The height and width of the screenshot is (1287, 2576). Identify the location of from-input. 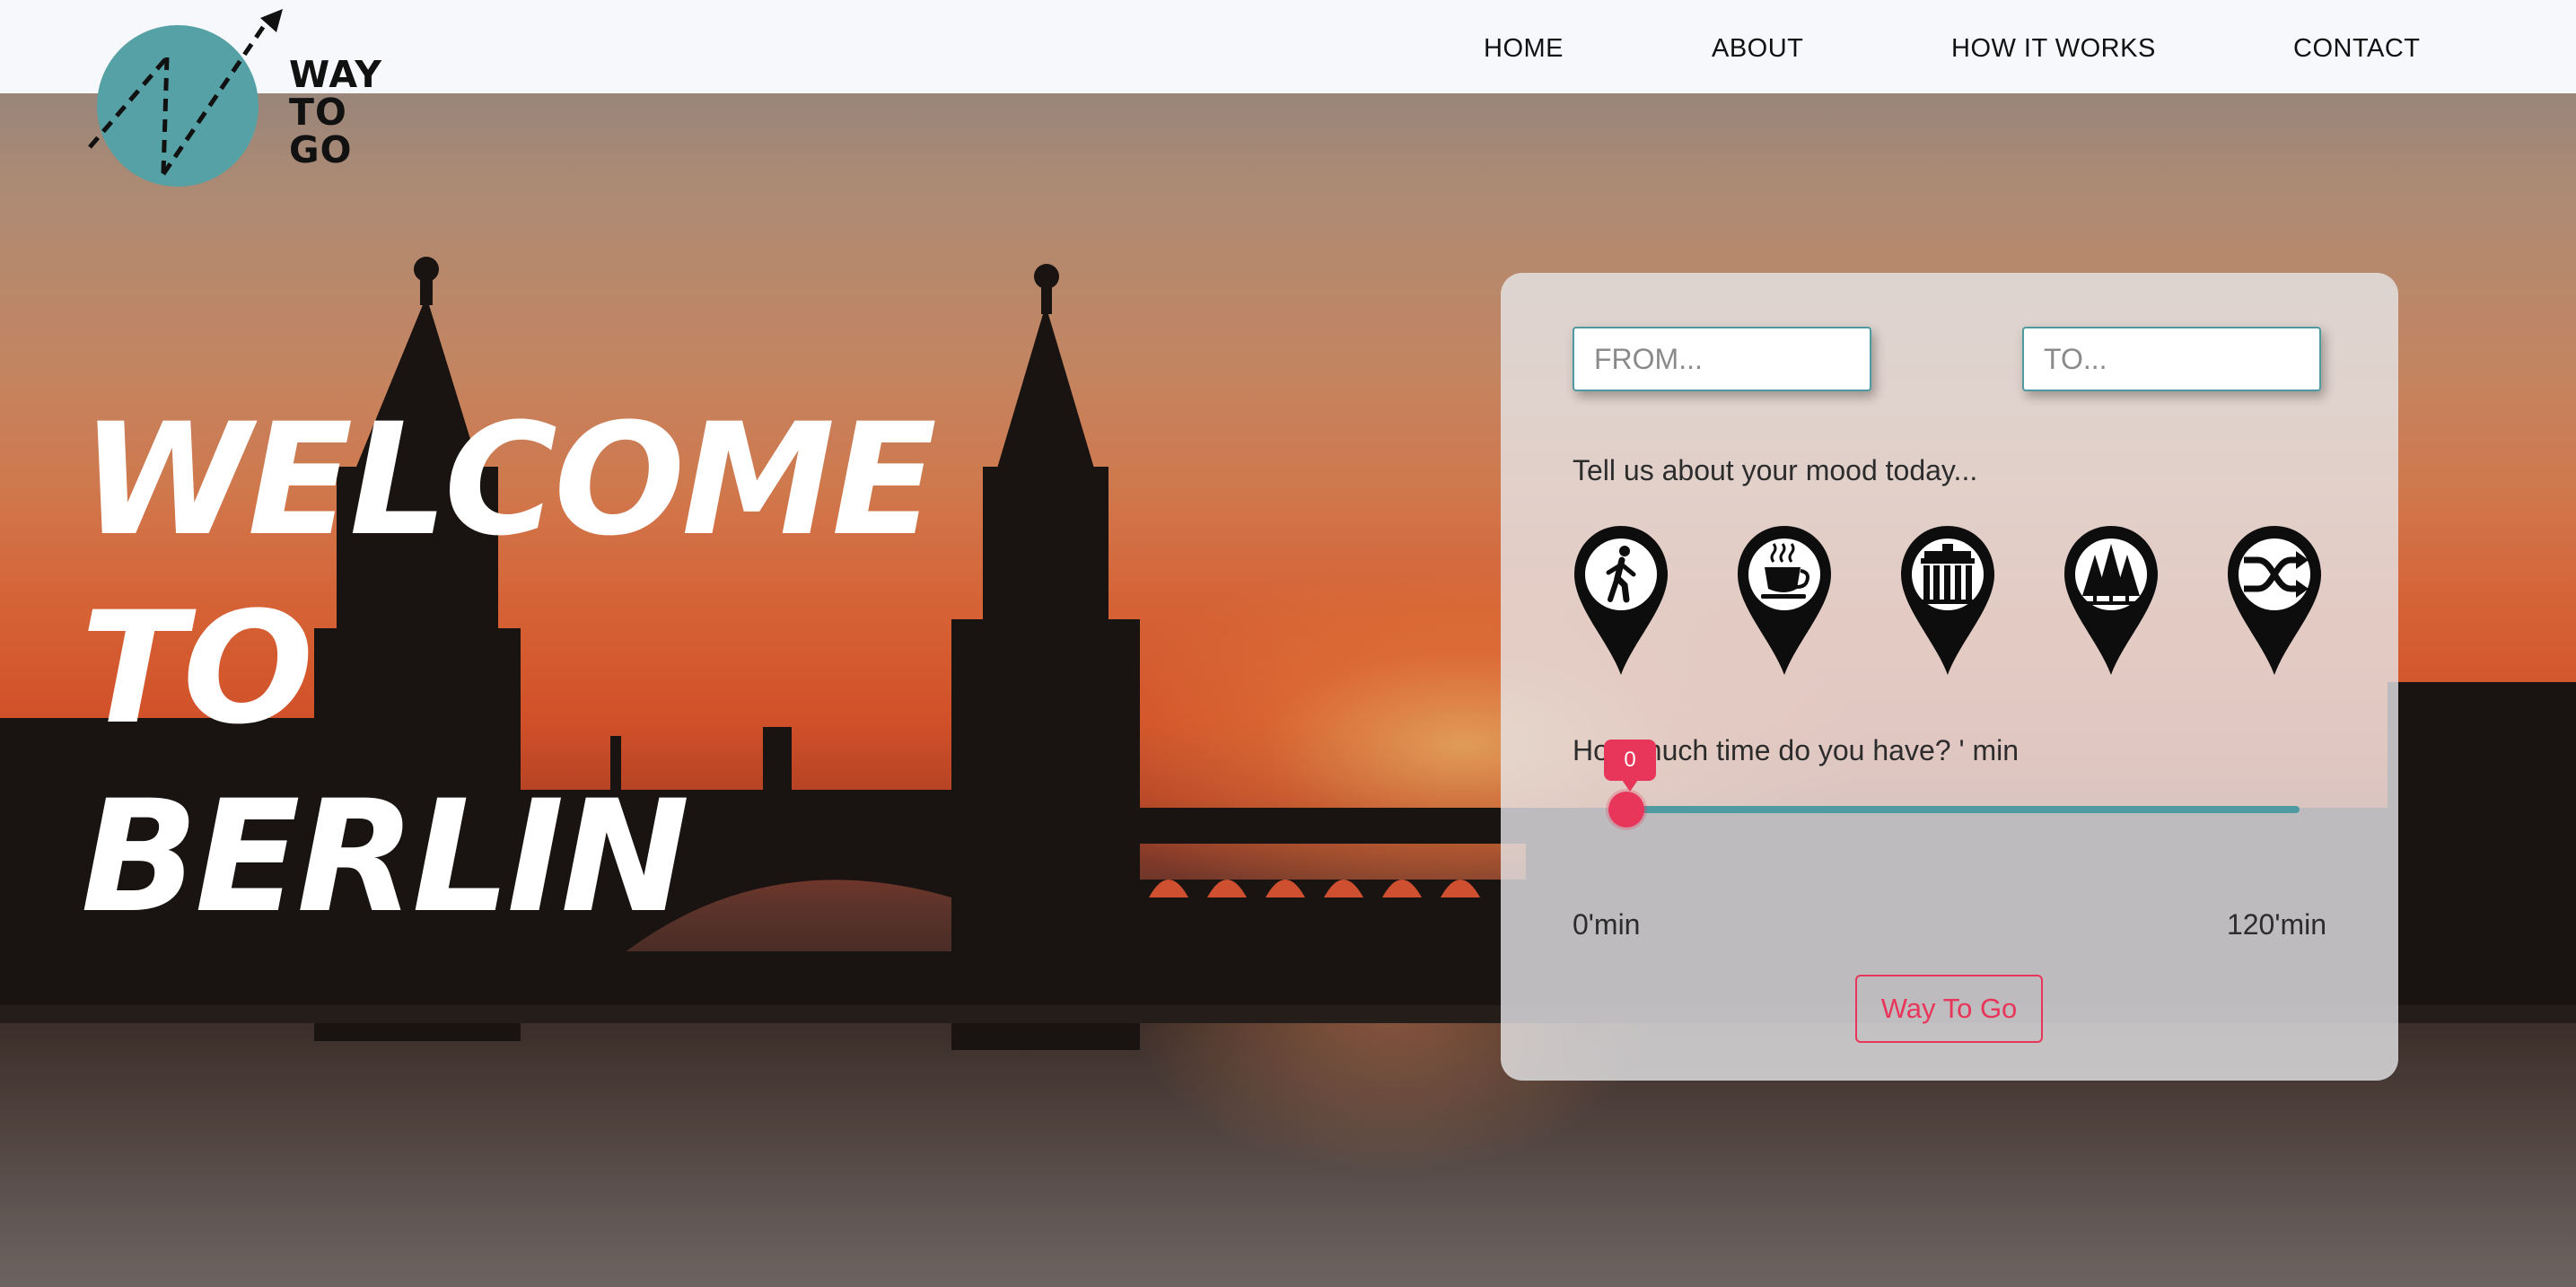
(1722, 359).